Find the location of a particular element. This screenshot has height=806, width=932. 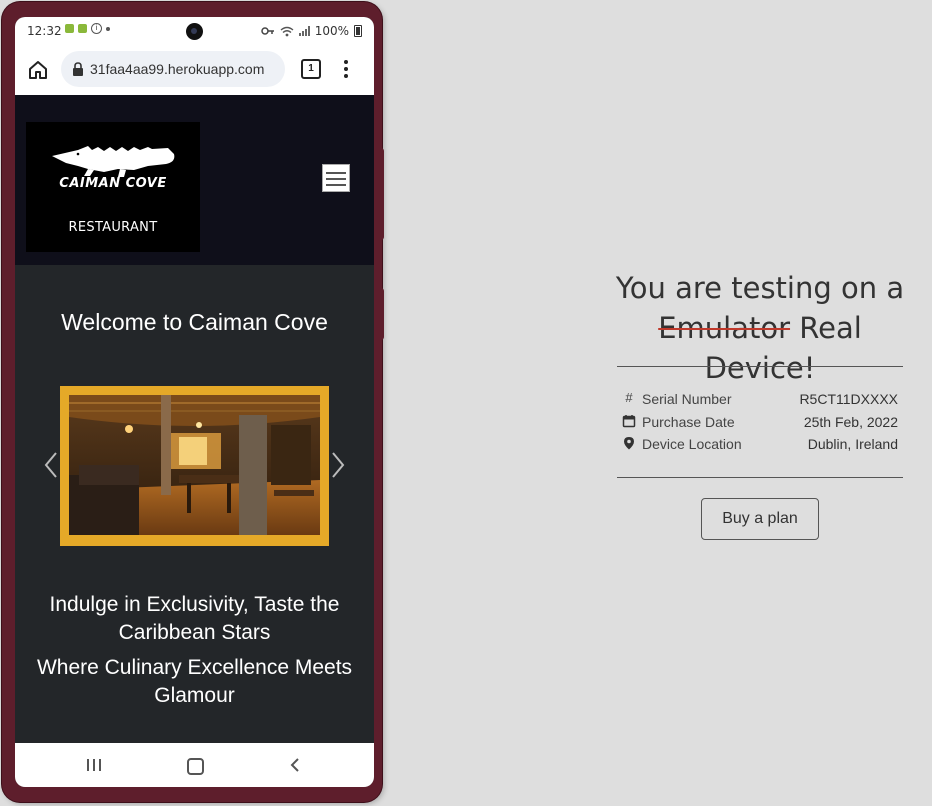

welcome-heading: Welcome to Caiman Cove is located at coordinates (194, 322).